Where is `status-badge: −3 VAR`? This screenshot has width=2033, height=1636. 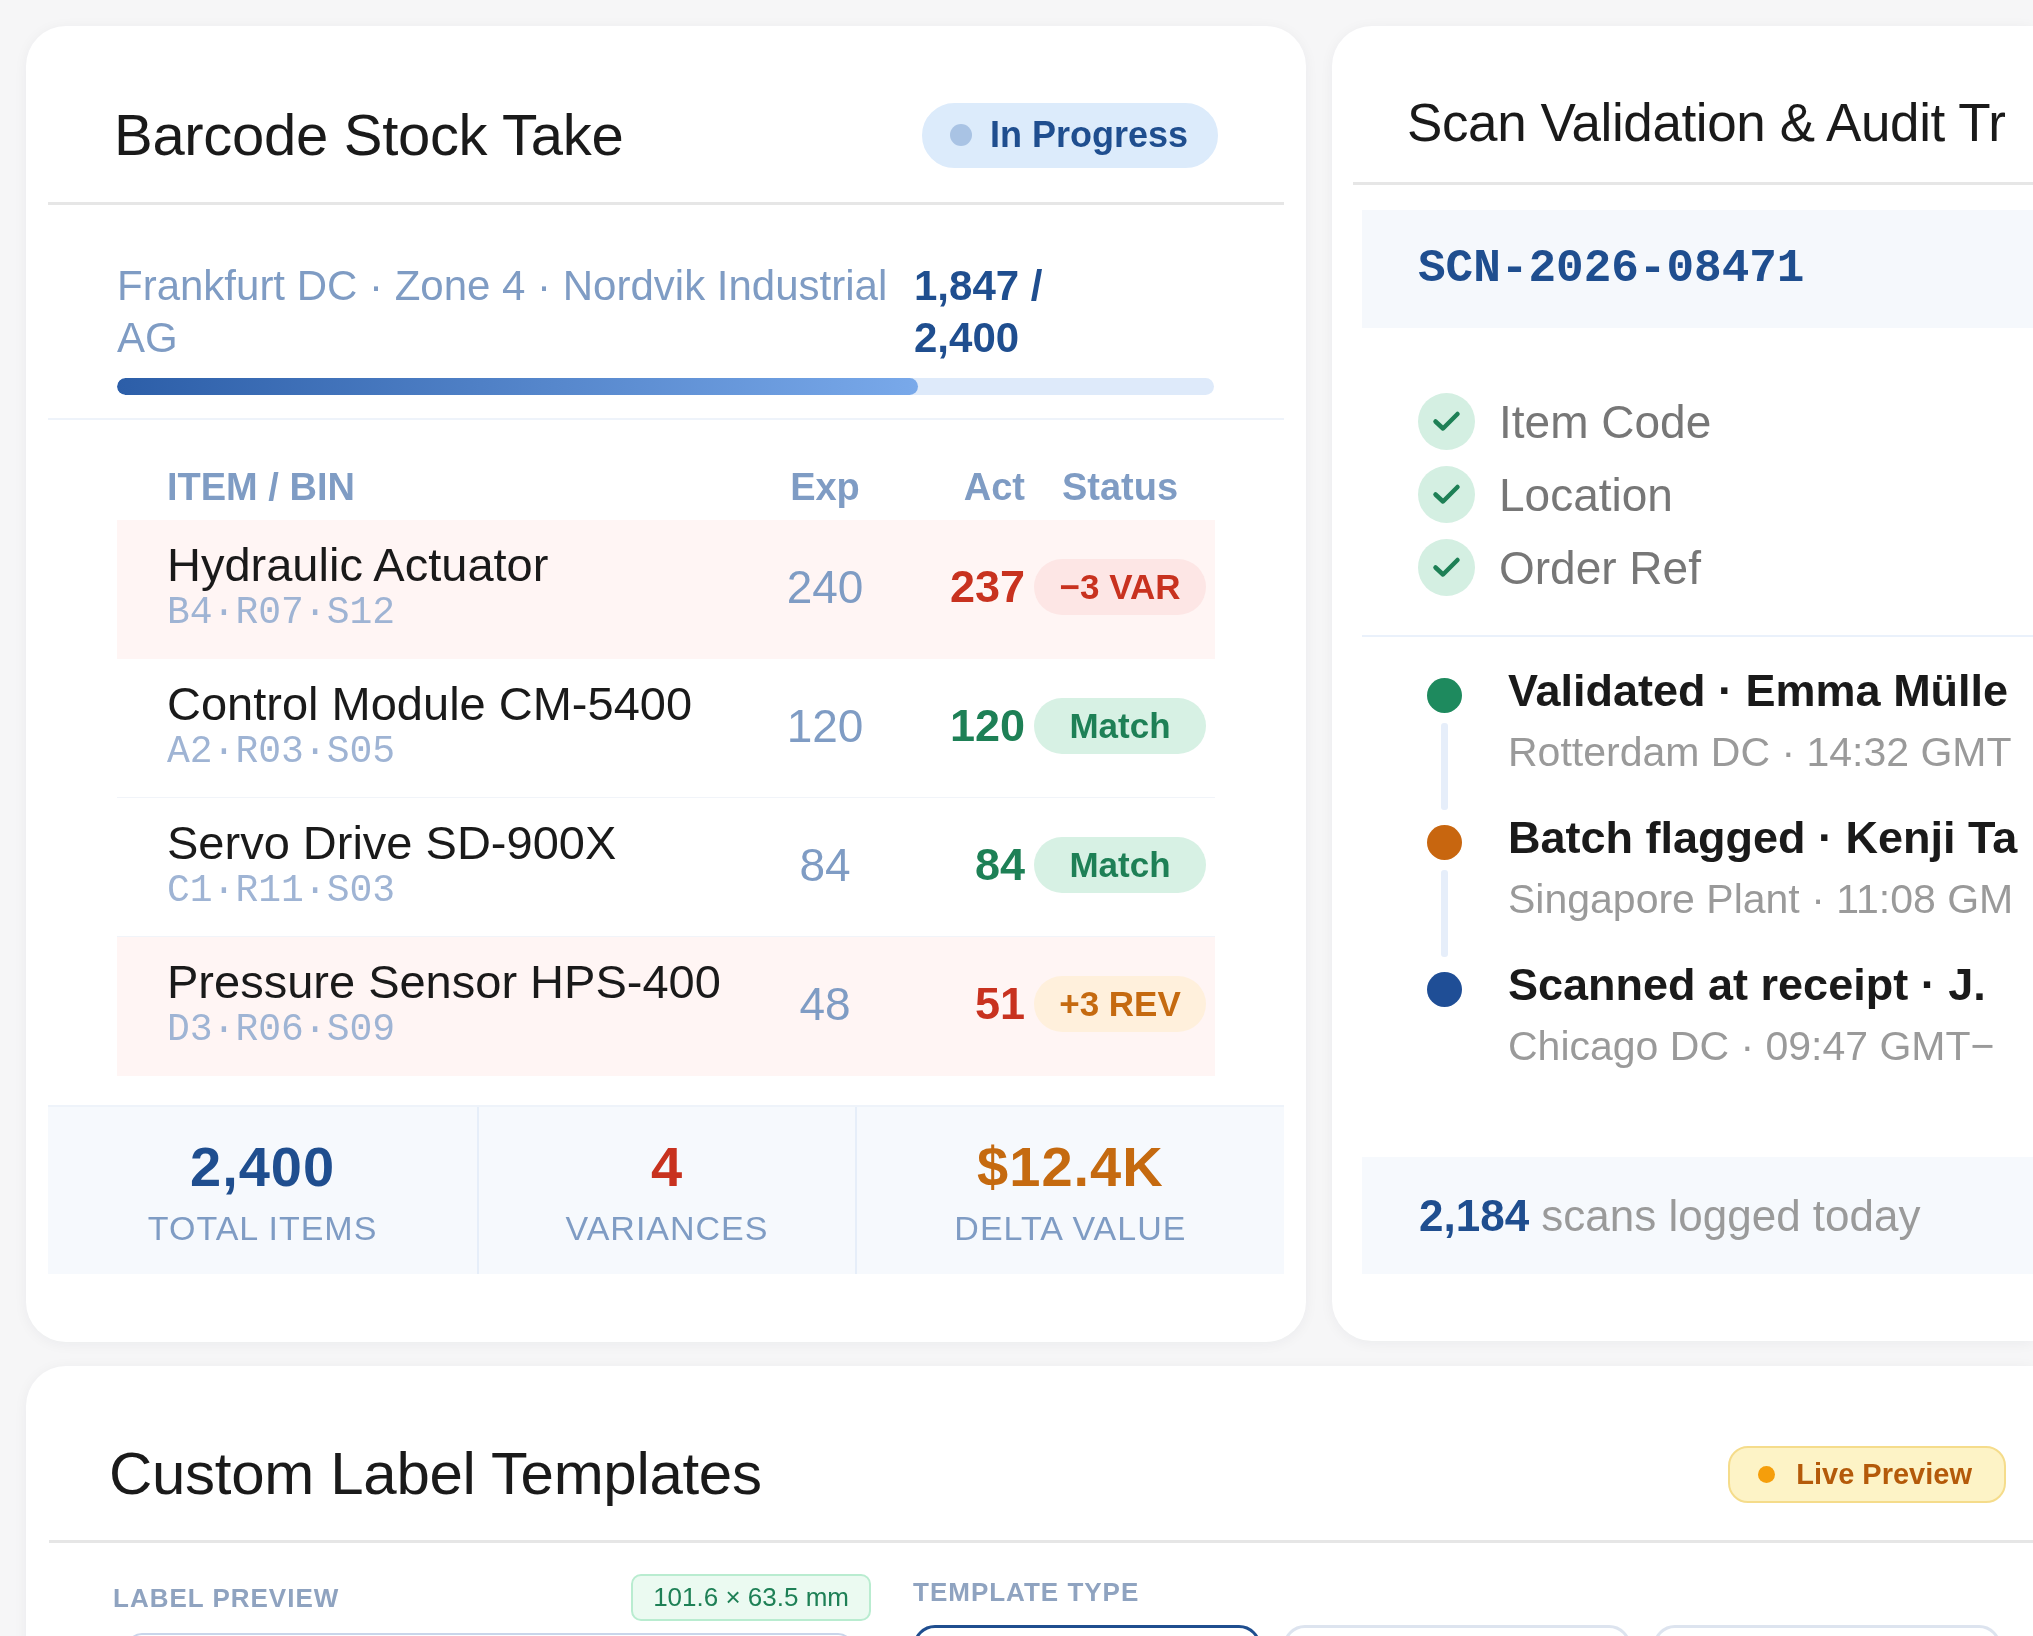 status-badge: −3 VAR is located at coordinates (1120, 587).